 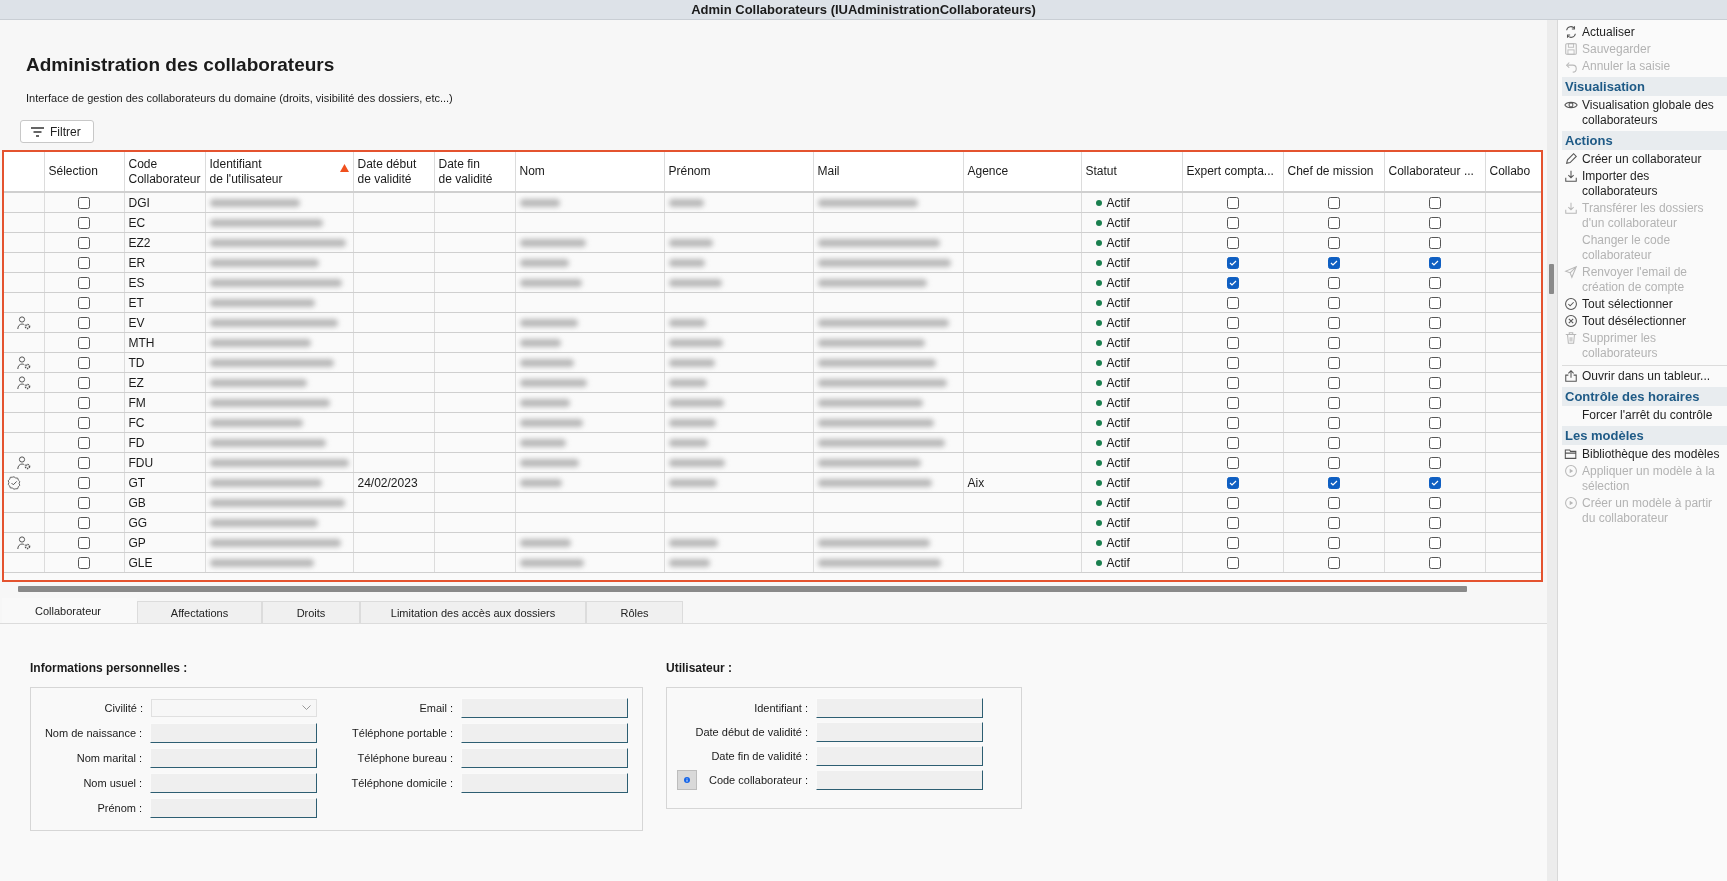 I want to click on column-header: Collabo, so click(x=1513, y=172).